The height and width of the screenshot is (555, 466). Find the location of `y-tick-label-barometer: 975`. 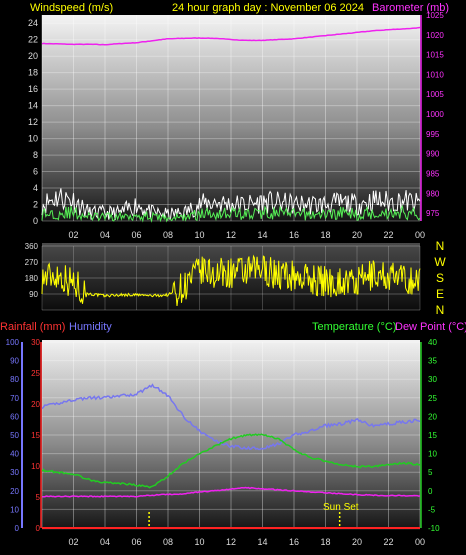

y-tick-label-barometer: 975 is located at coordinates (433, 213).